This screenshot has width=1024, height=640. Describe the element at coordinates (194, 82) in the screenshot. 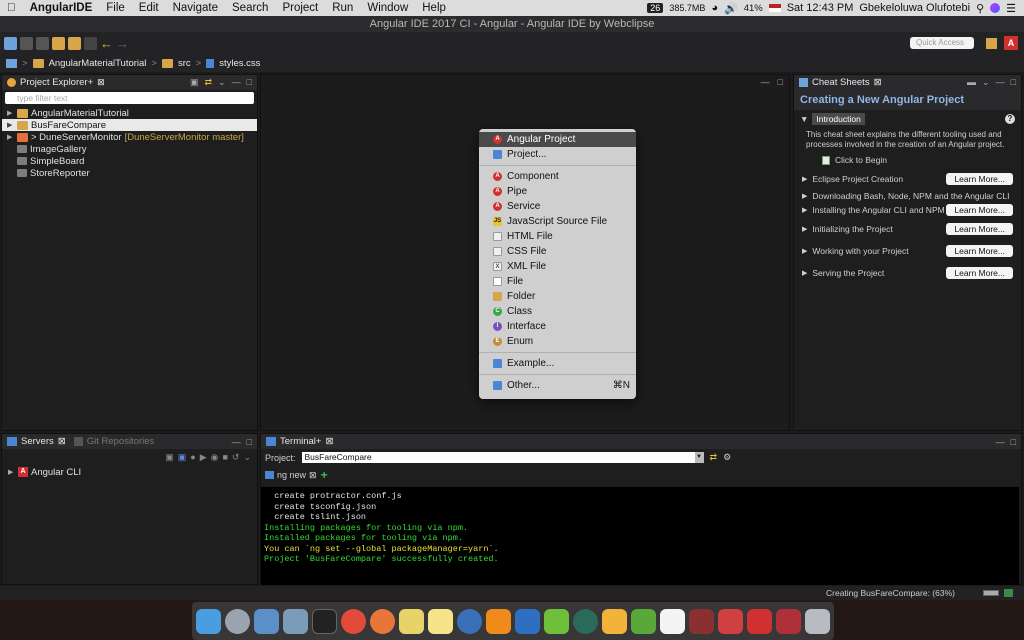

I see `collapse-all-icon: ▣` at that location.